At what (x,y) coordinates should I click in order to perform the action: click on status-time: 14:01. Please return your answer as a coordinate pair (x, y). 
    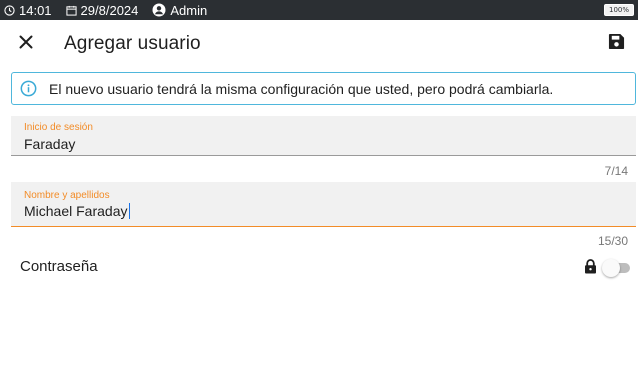
    Looking at the image, I should click on (28, 10).